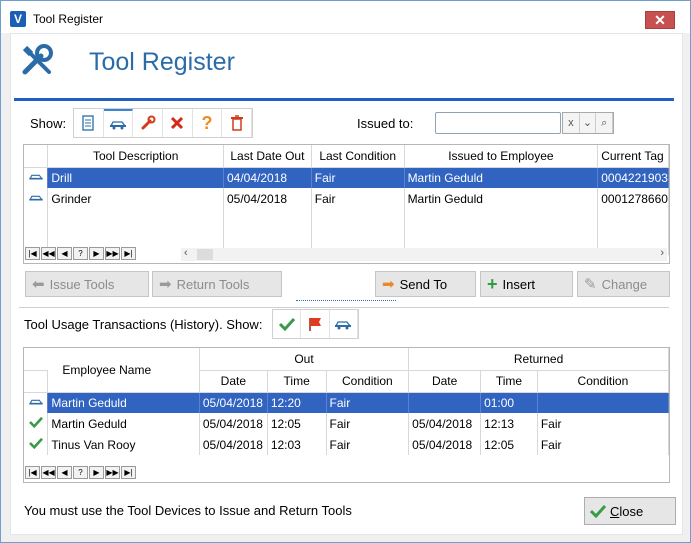 This screenshot has height=543, width=691. I want to click on cell-ret-condition: Fair, so click(603, 423).